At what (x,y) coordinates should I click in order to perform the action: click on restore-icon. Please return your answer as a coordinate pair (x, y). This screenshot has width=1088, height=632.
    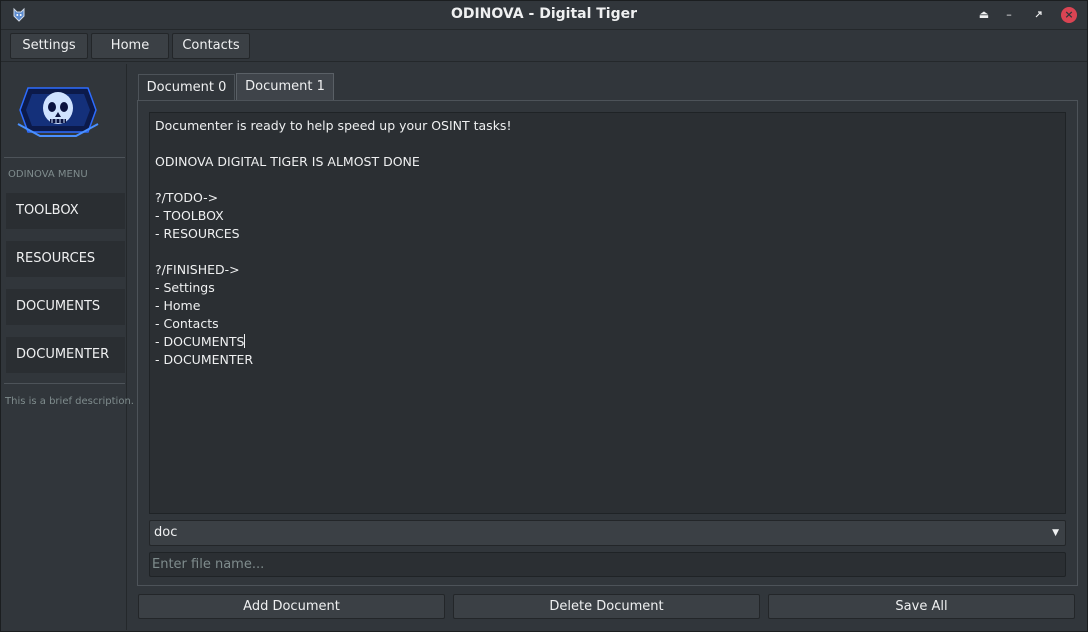
    Looking at the image, I should click on (1039, 15).